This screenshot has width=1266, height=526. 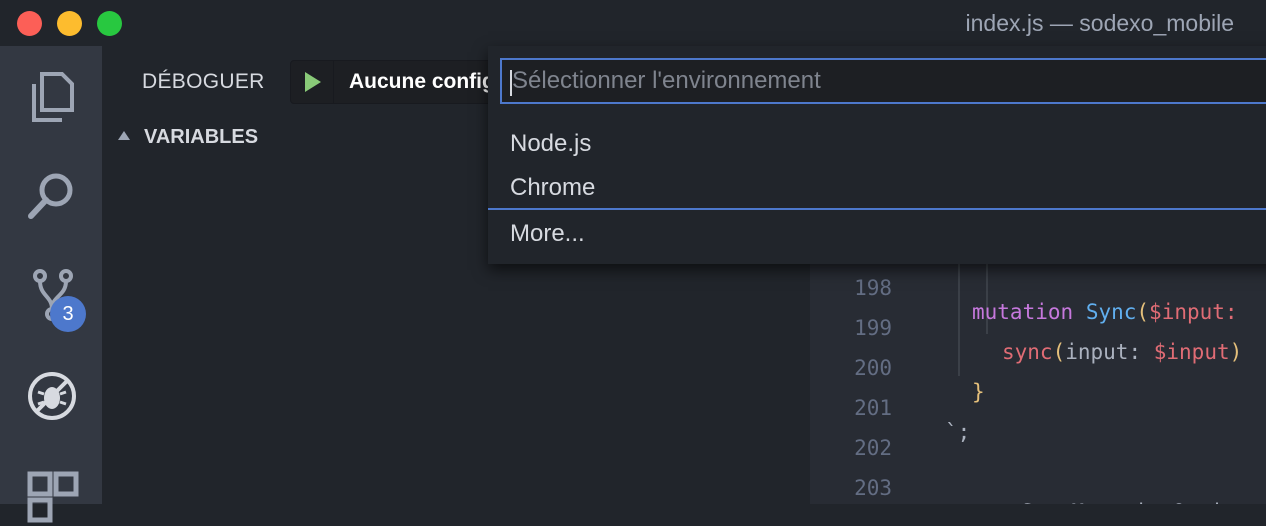 What do you see at coordinates (29, 23) in the screenshot?
I see `close-window-button` at bounding box center [29, 23].